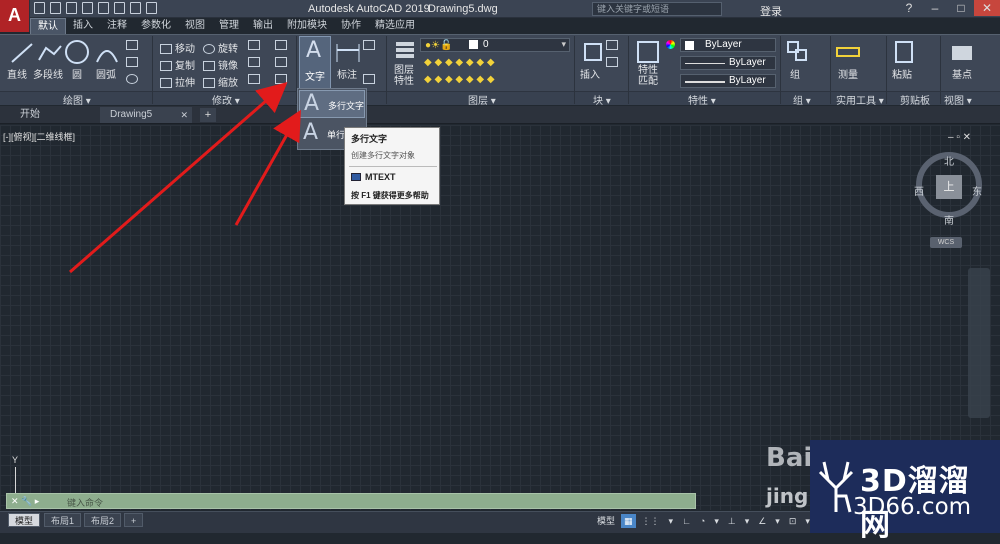 This screenshot has height=544, width=1000. I want to click on rectangle-tool, so click(133, 45).